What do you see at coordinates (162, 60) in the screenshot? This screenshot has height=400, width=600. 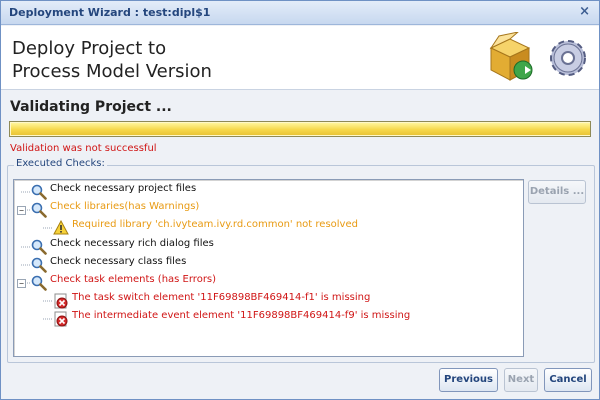 I see `wizard-heading: Deploy Project to Process Model Version` at bounding box center [162, 60].